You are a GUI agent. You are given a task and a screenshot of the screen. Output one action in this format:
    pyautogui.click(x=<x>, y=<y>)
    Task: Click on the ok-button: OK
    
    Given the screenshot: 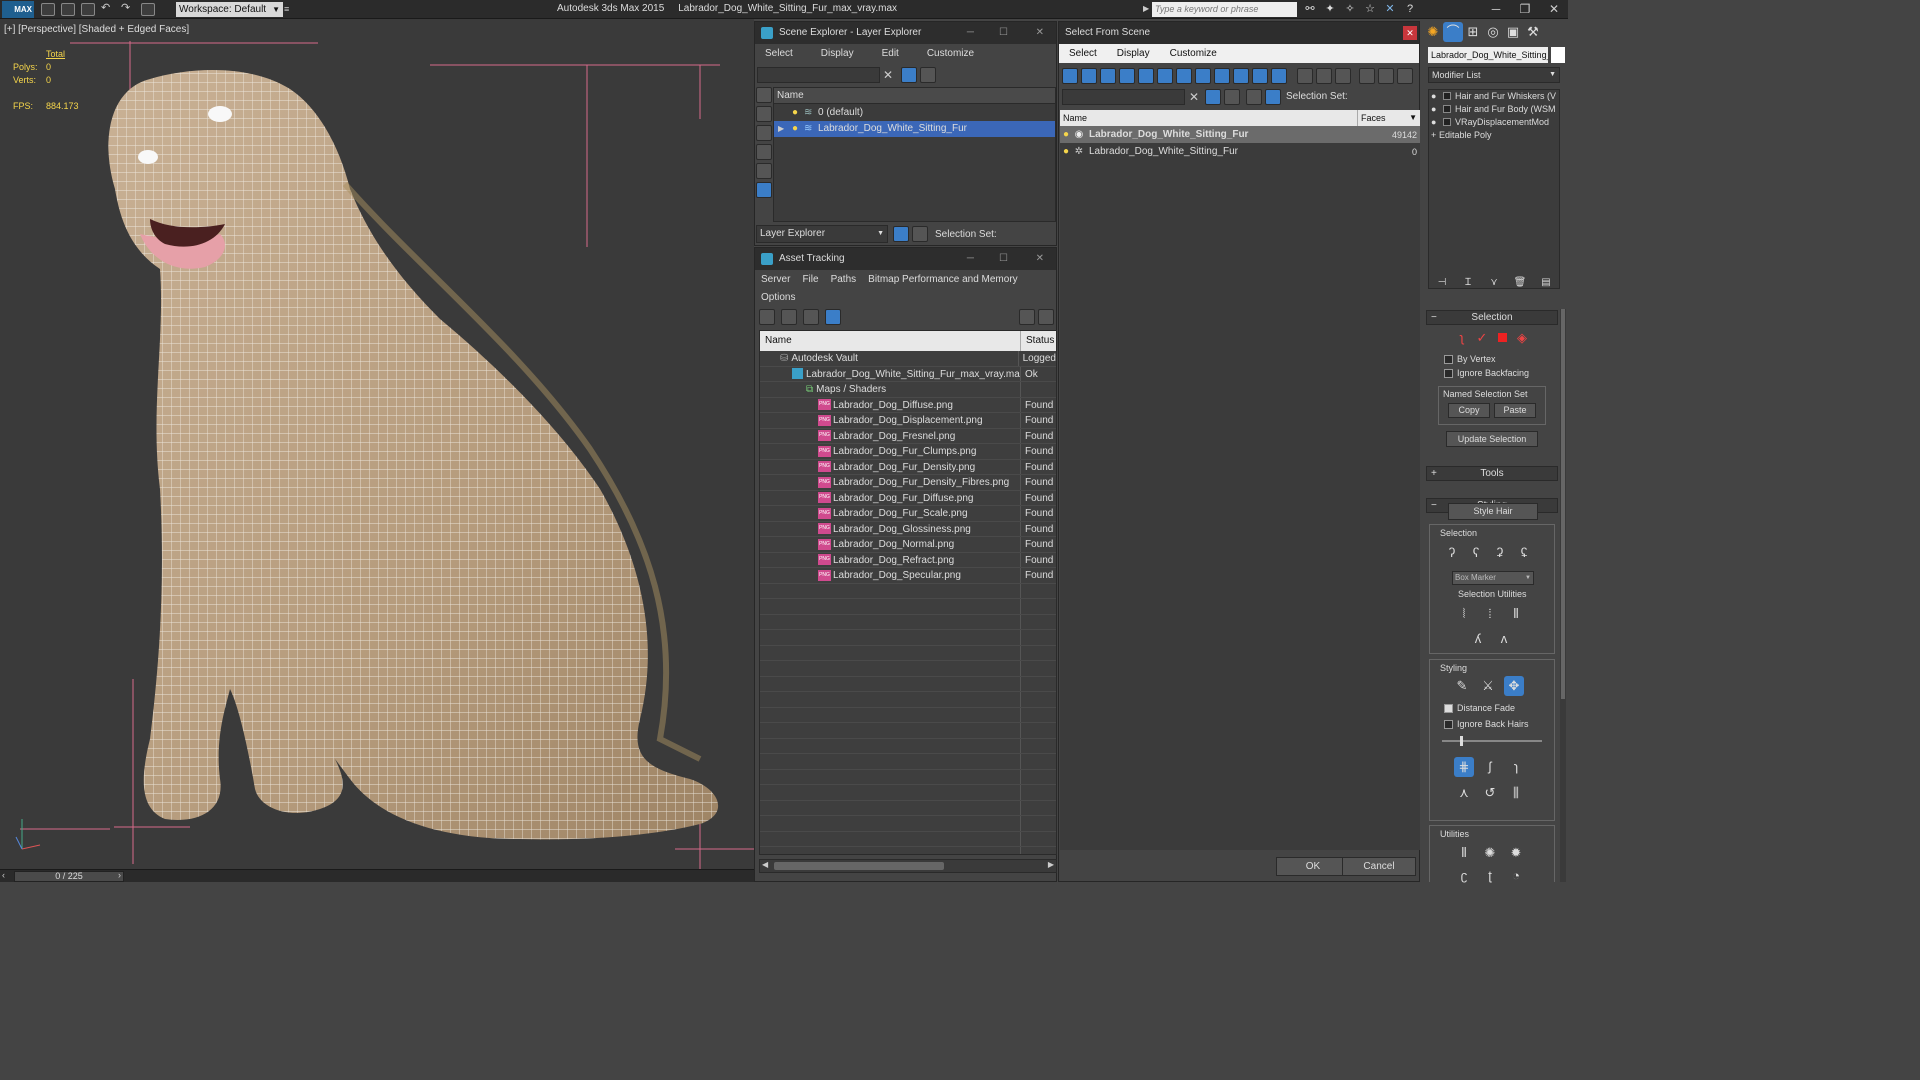 What is the action you would take?
    pyautogui.click(x=1313, y=866)
    